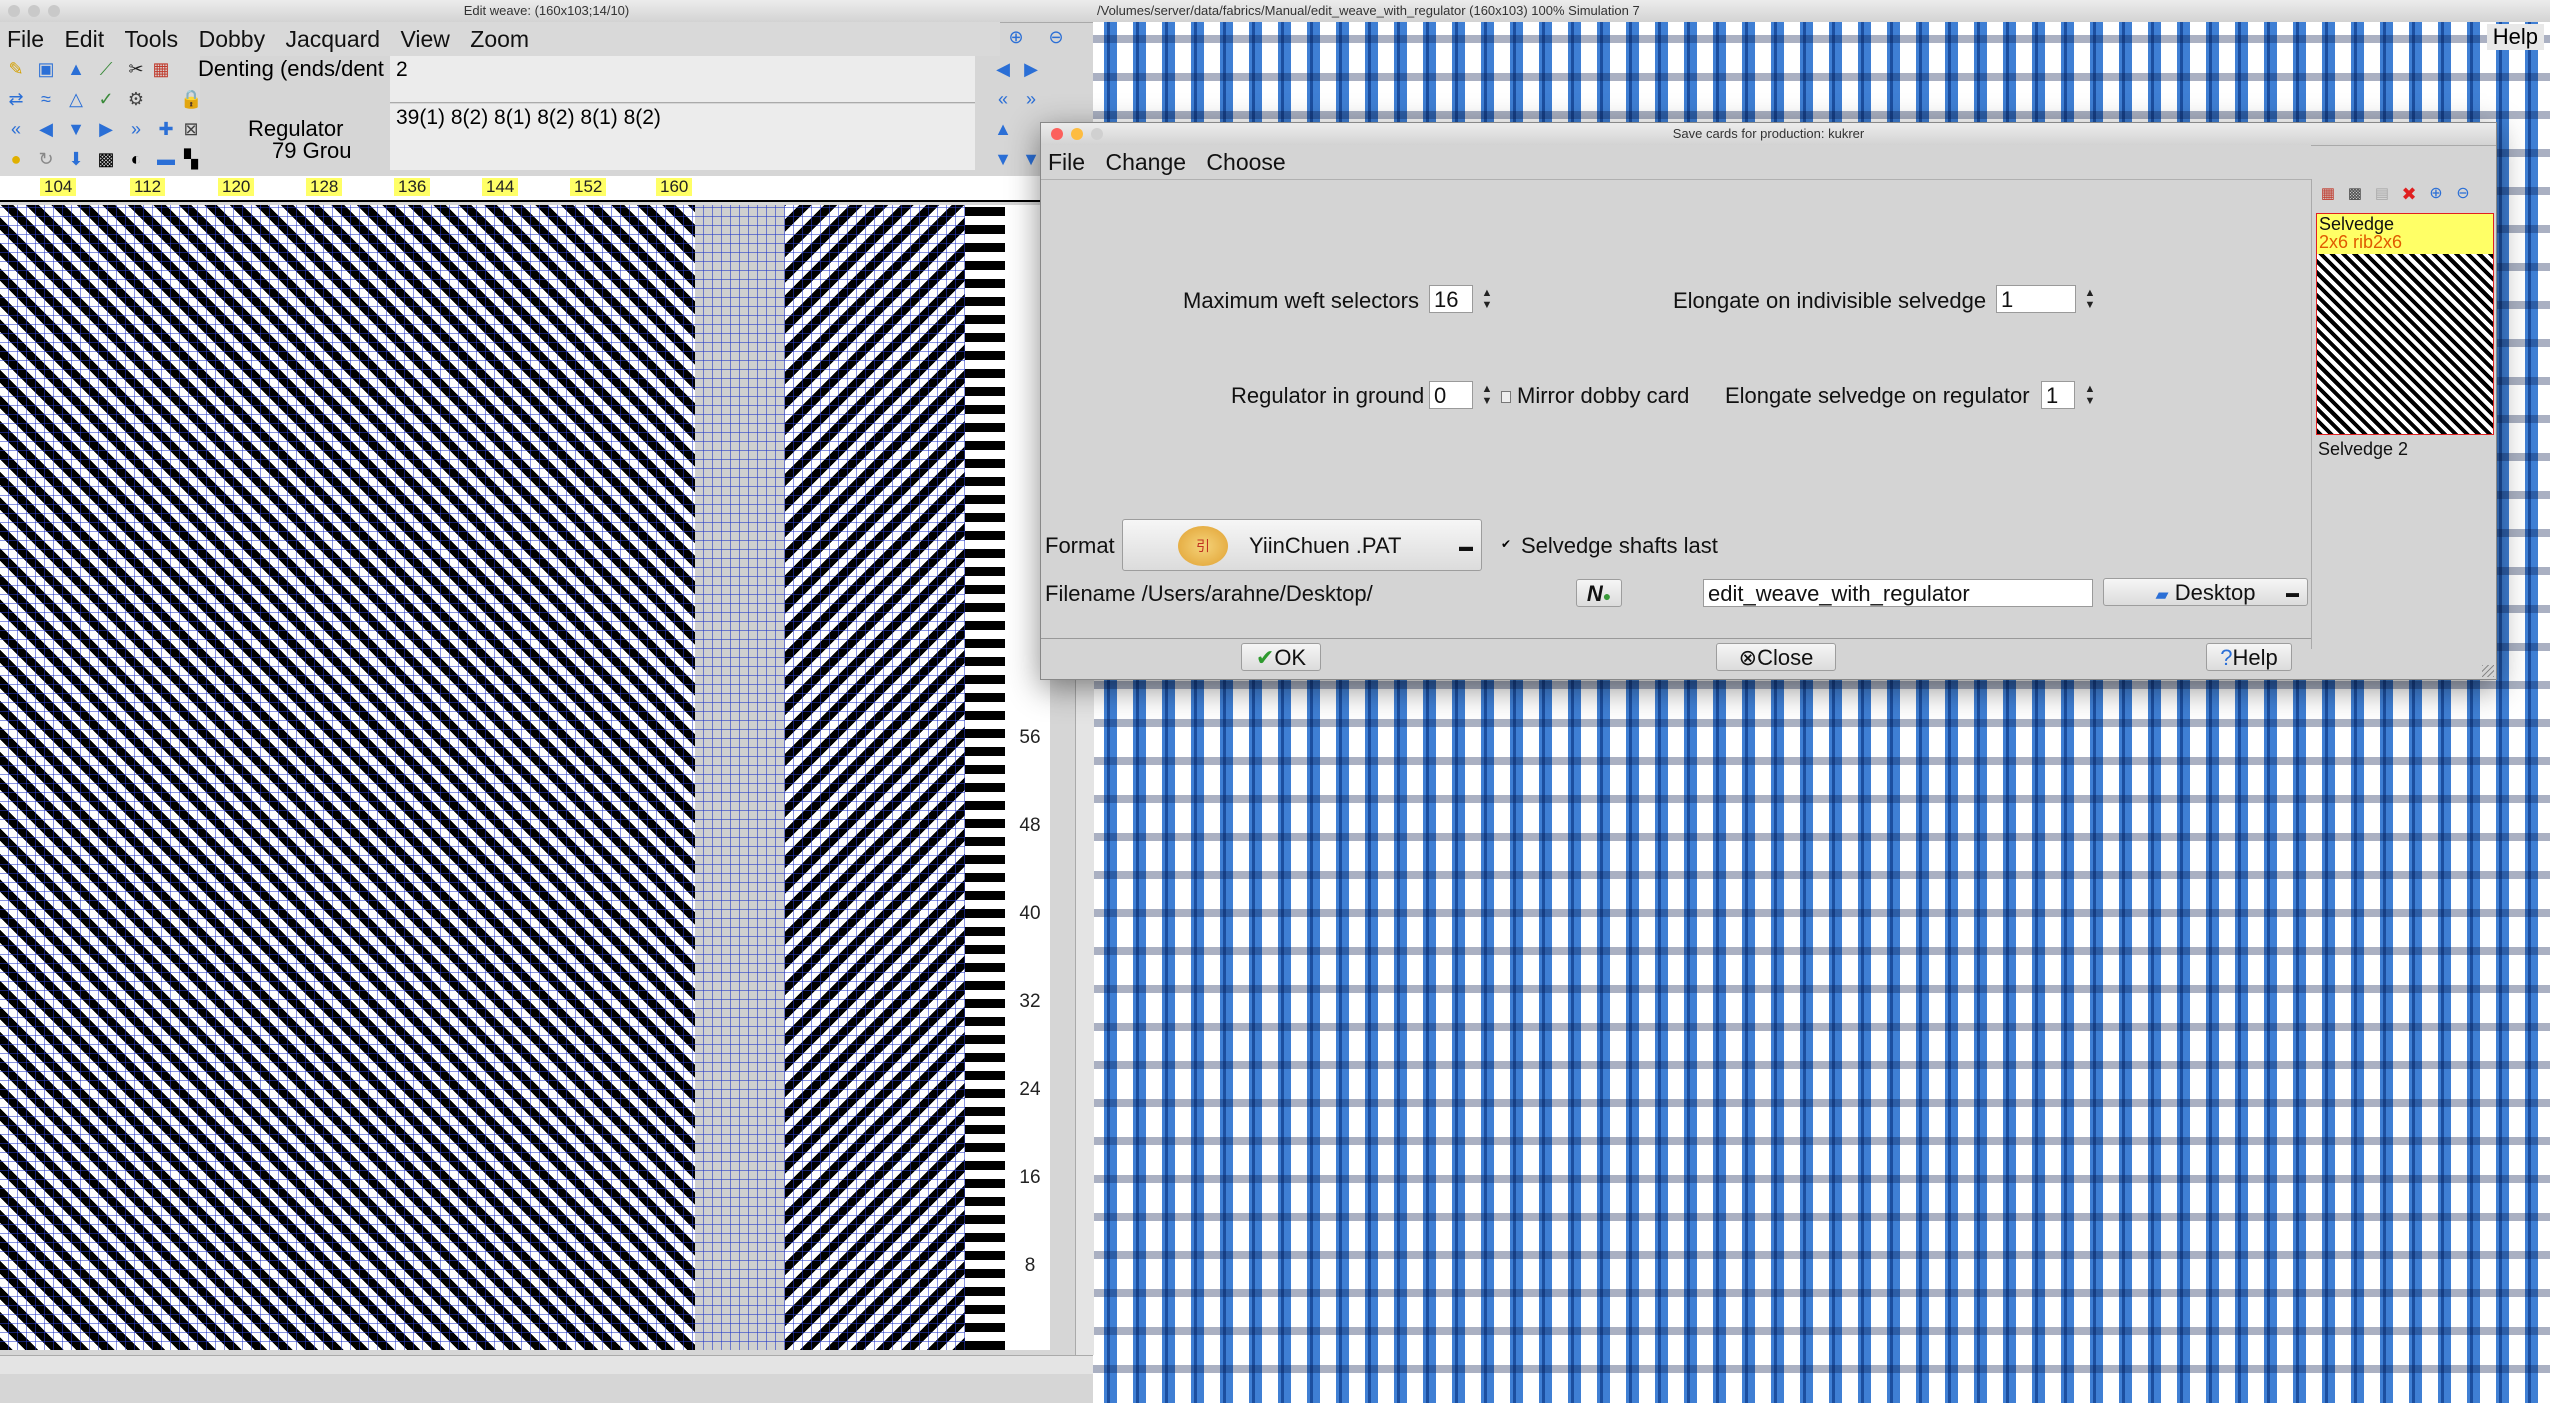 The image size is (2550, 1403). What do you see at coordinates (1057, 134) in the screenshot?
I see `dialog-close-icon` at bounding box center [1057, 134].